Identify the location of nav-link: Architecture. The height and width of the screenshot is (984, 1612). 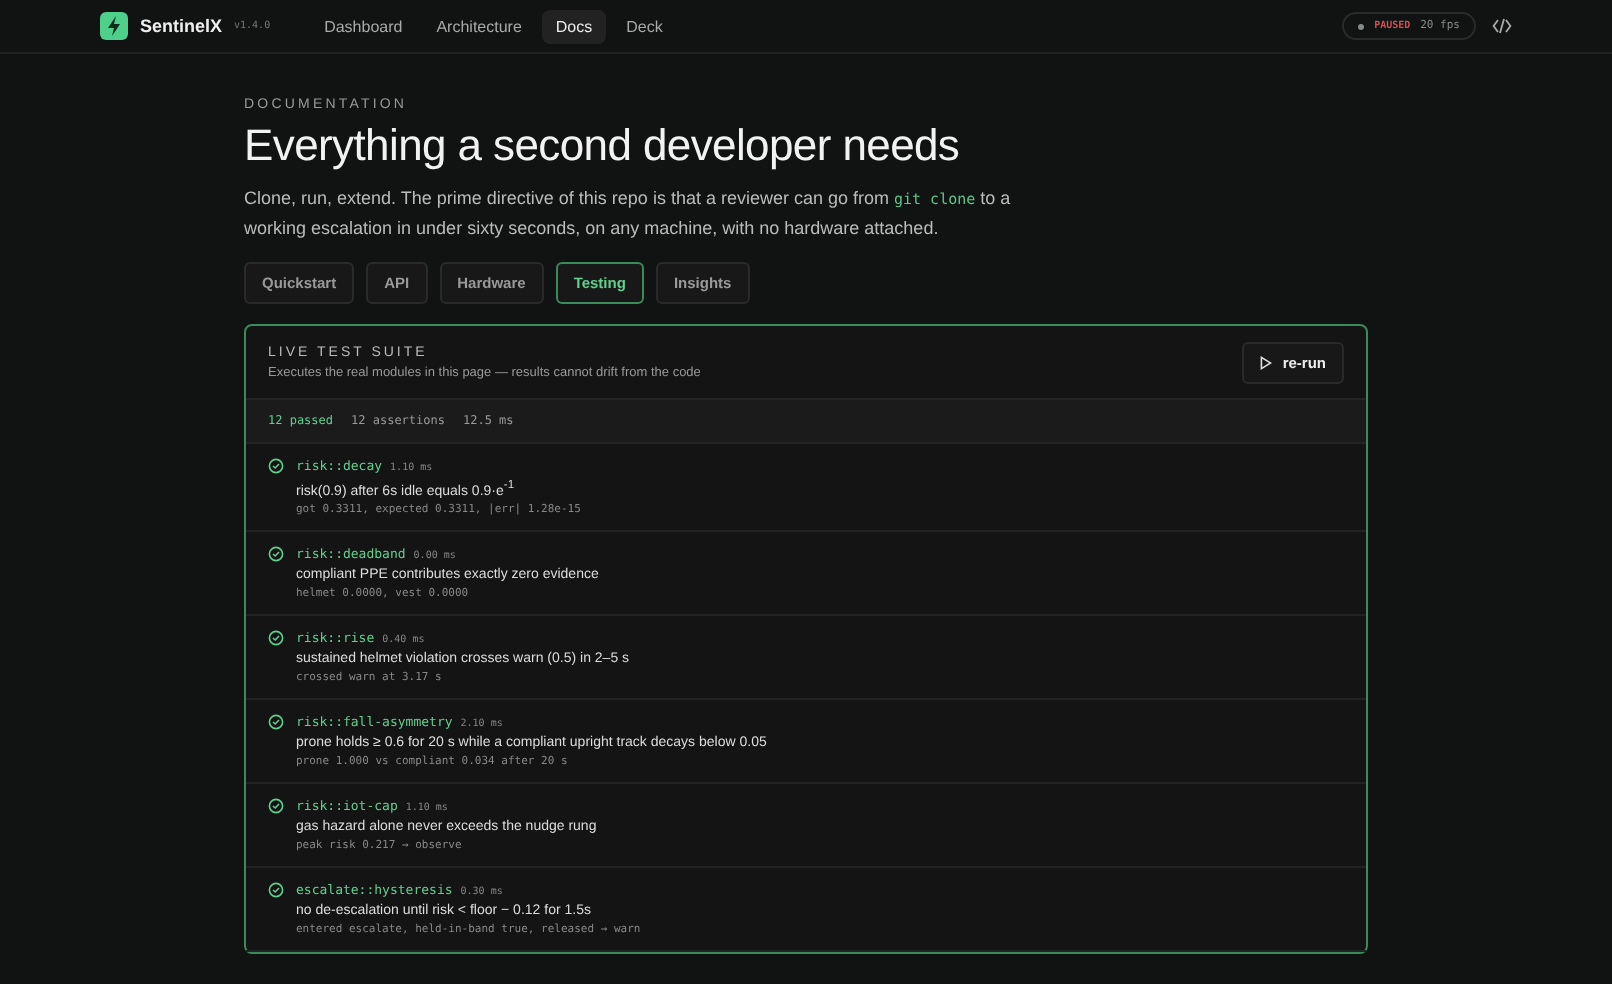
(479, 26).